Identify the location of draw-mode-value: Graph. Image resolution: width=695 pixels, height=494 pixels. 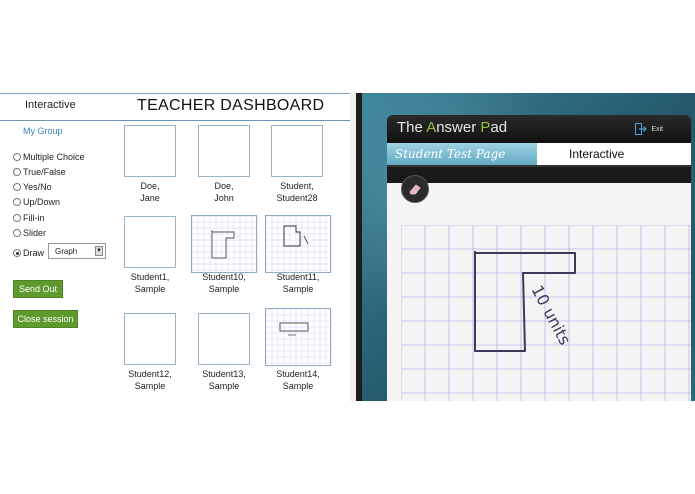
(66, 251).